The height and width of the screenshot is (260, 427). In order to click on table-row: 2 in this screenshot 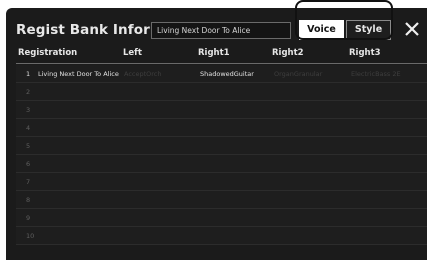, I will do `click(221, 92)`.